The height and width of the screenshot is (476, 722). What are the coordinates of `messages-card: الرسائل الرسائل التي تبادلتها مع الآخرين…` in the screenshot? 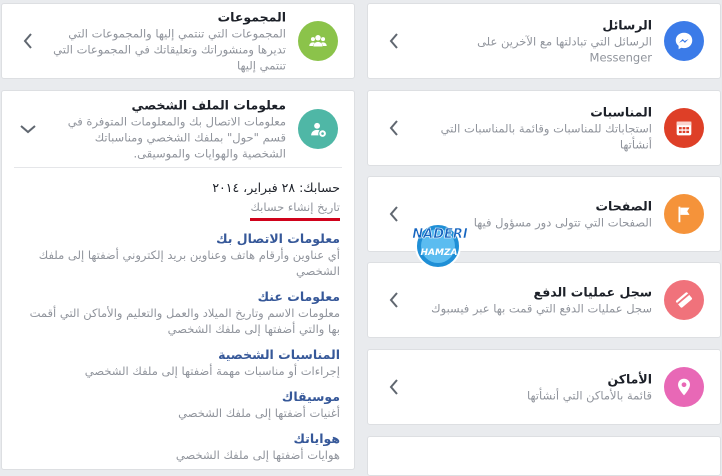 It's located at (544, 41).